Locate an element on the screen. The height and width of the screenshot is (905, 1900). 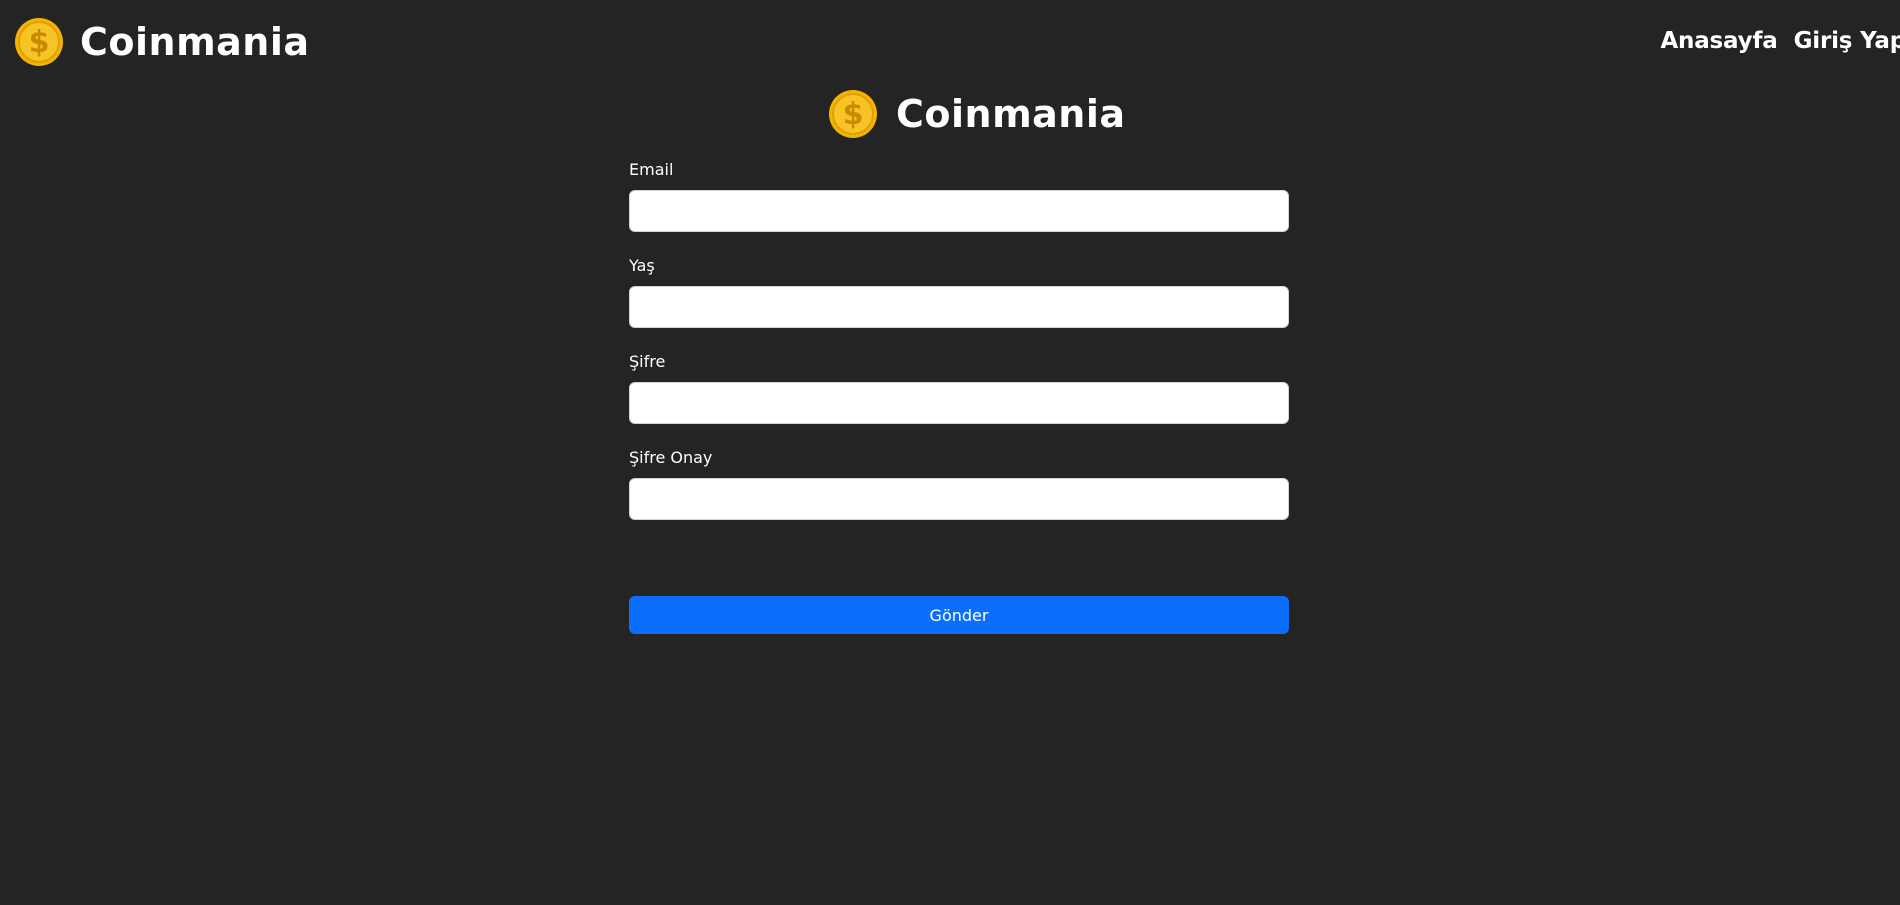
password-confirm-field-group: Şifre Onay is located at coordinates (959, 484).